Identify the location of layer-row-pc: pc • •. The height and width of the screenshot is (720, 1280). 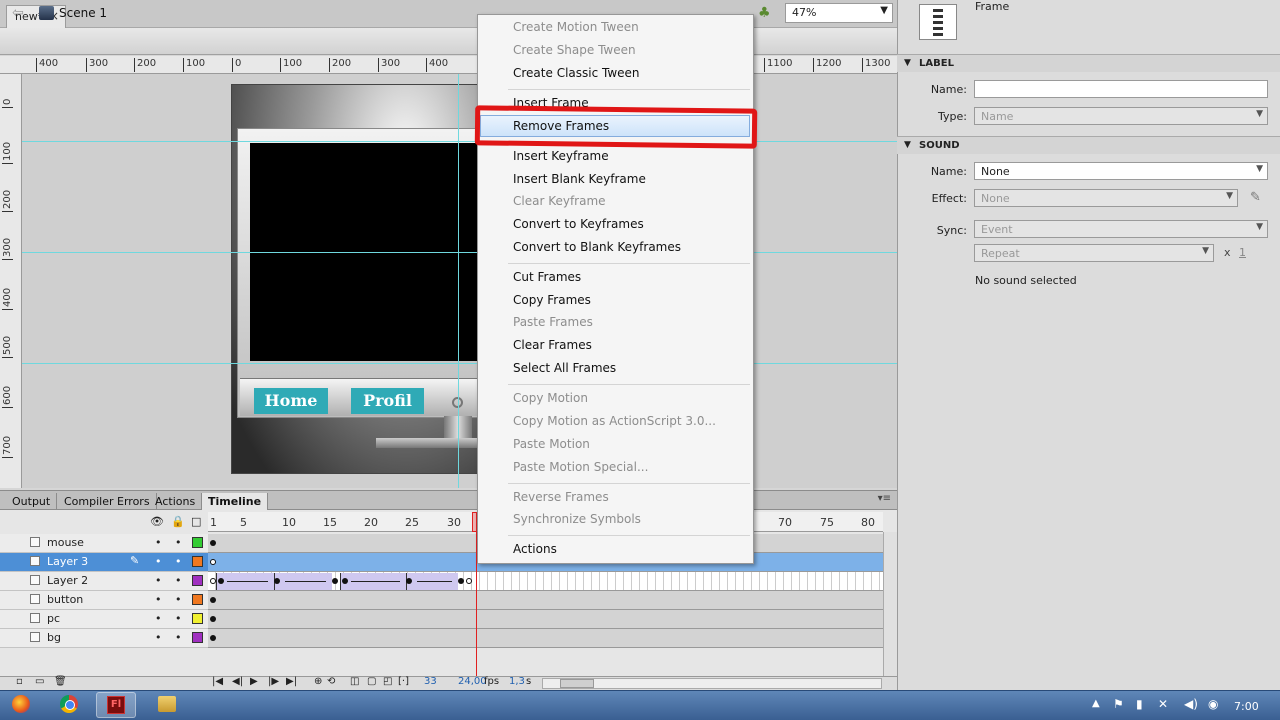
(104, 619).